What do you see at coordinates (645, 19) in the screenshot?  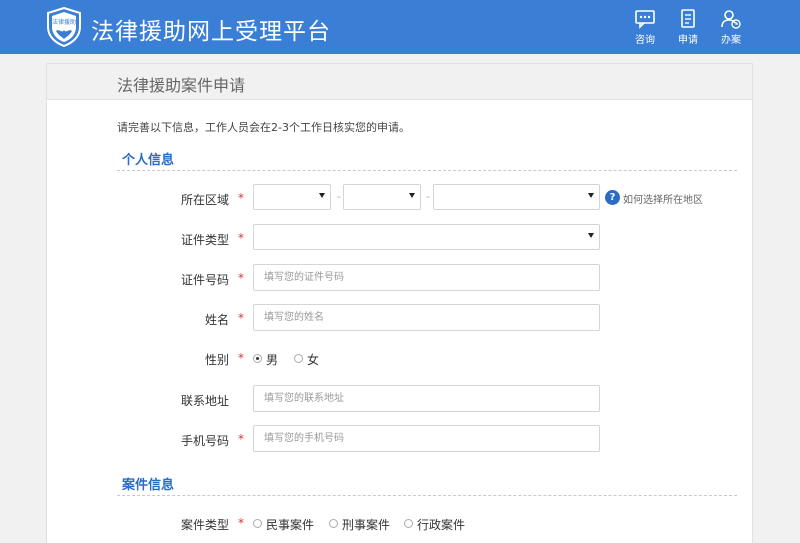 I see `chat-icon` at bounding box center [645, 19].